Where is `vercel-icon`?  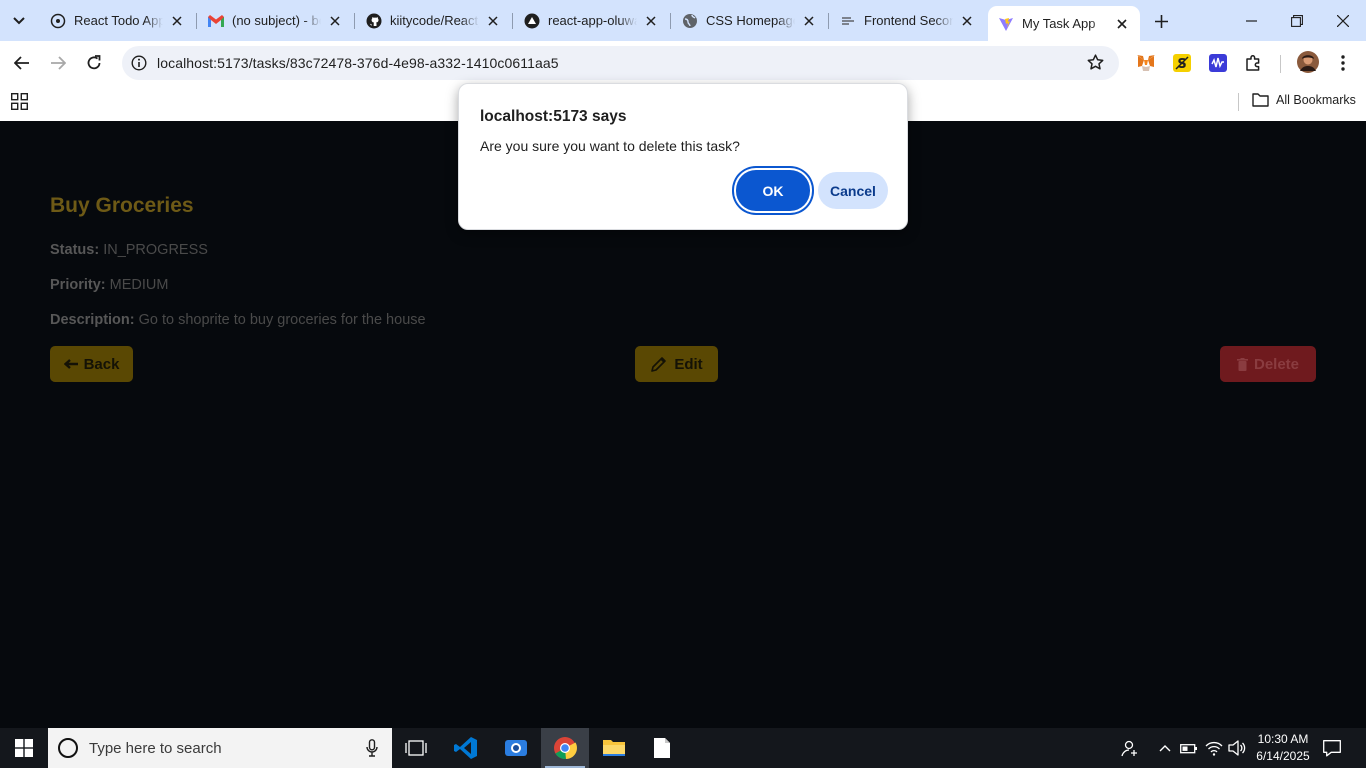 vercel-icon is located at coordinates (532, 21).